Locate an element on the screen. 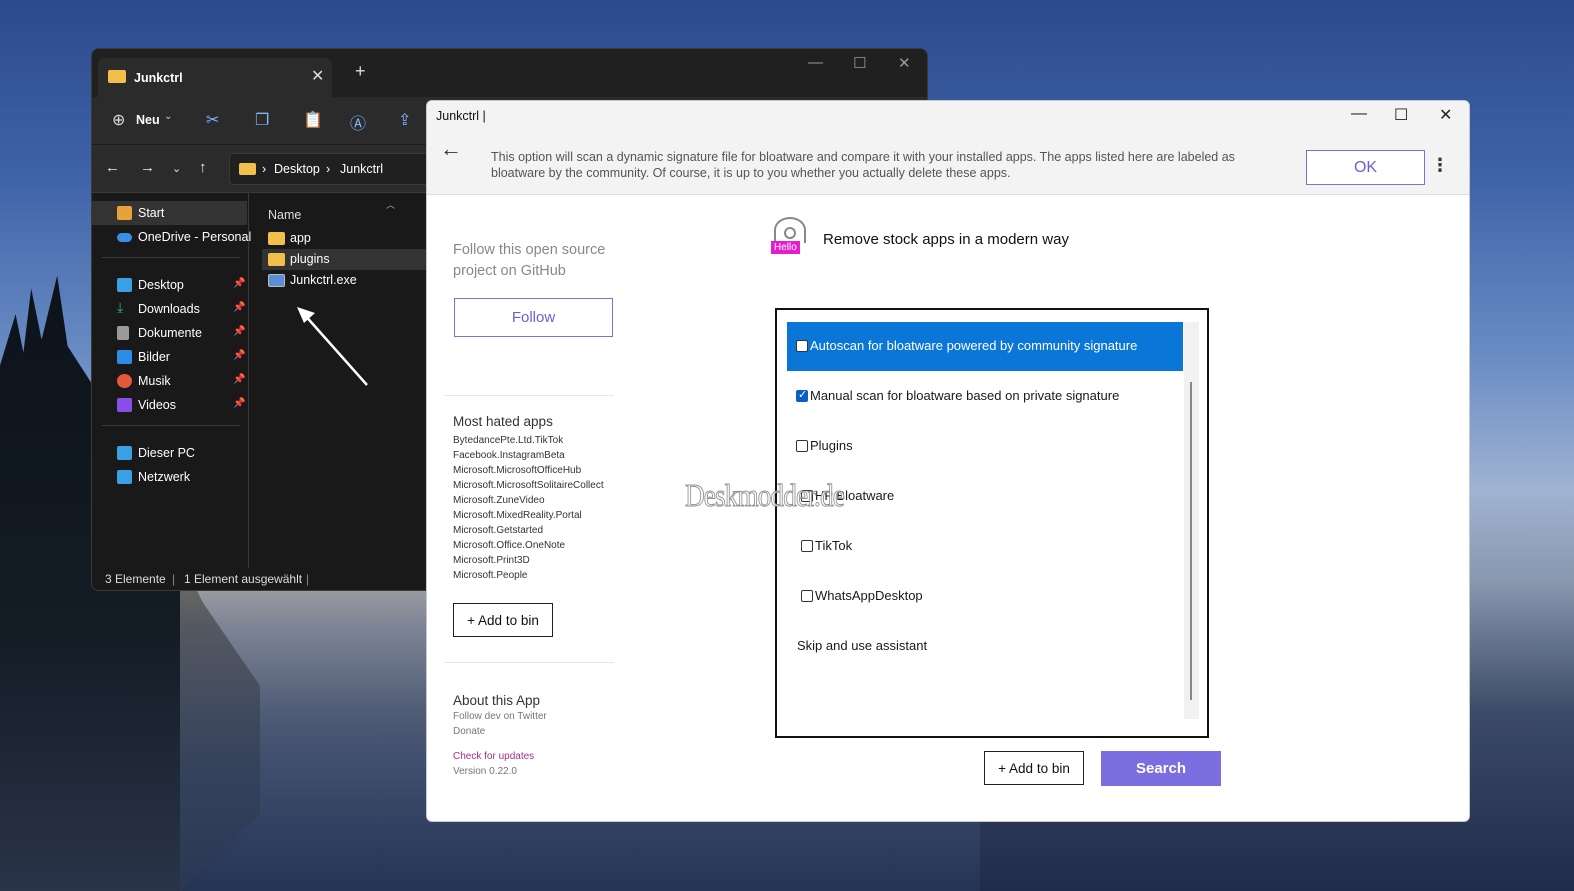 The height and width of the screenshot is (891, 1574). hello-ring-inner is located at coordinates (790, 233).